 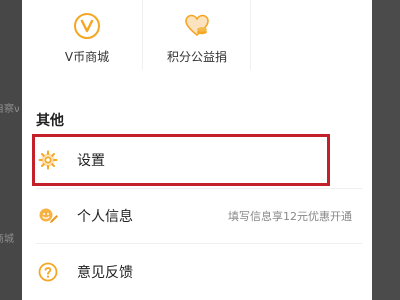 I want to click on points-charity-button: 积分公益捐, so click(x=197, y=40).